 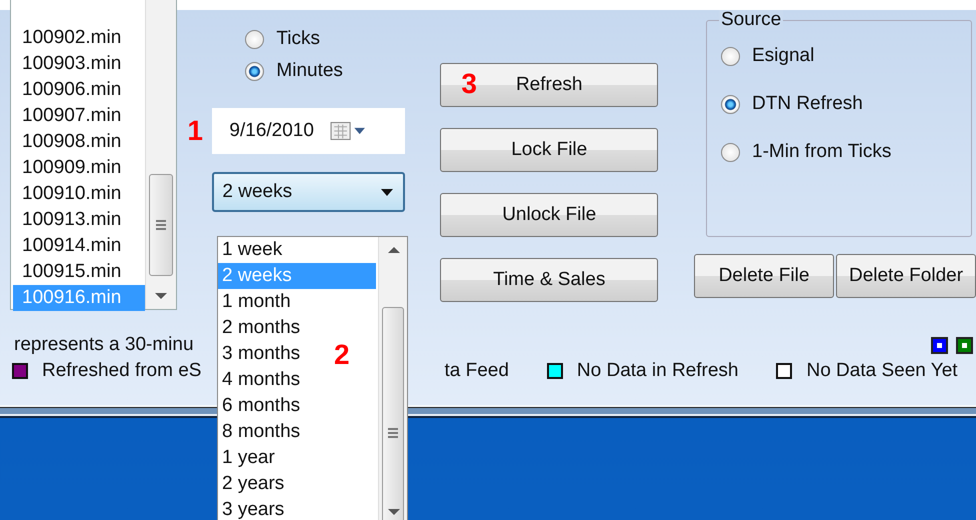 I want to click on date-picker: 9/16/2010, so click(x=309, y=131).